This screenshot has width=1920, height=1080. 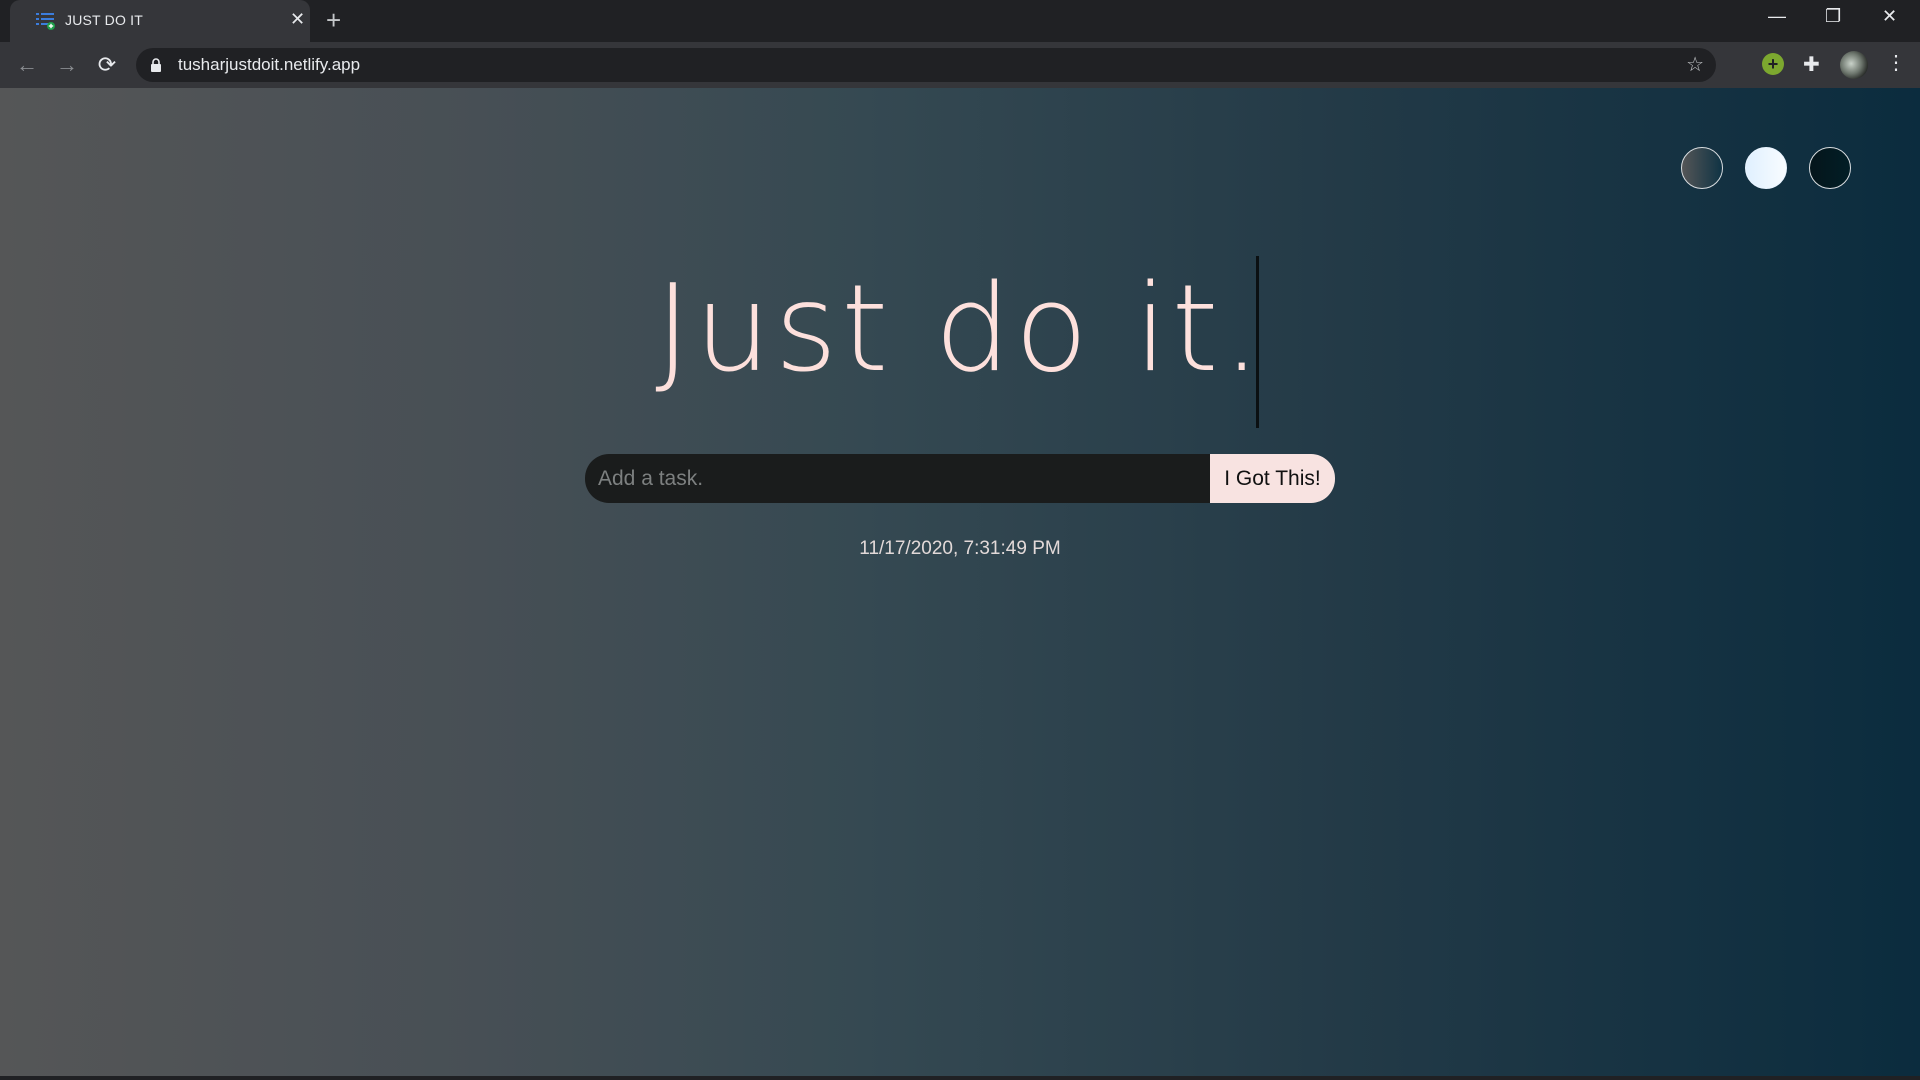 I want to click on lock-icon, so click(x=156, y=65).